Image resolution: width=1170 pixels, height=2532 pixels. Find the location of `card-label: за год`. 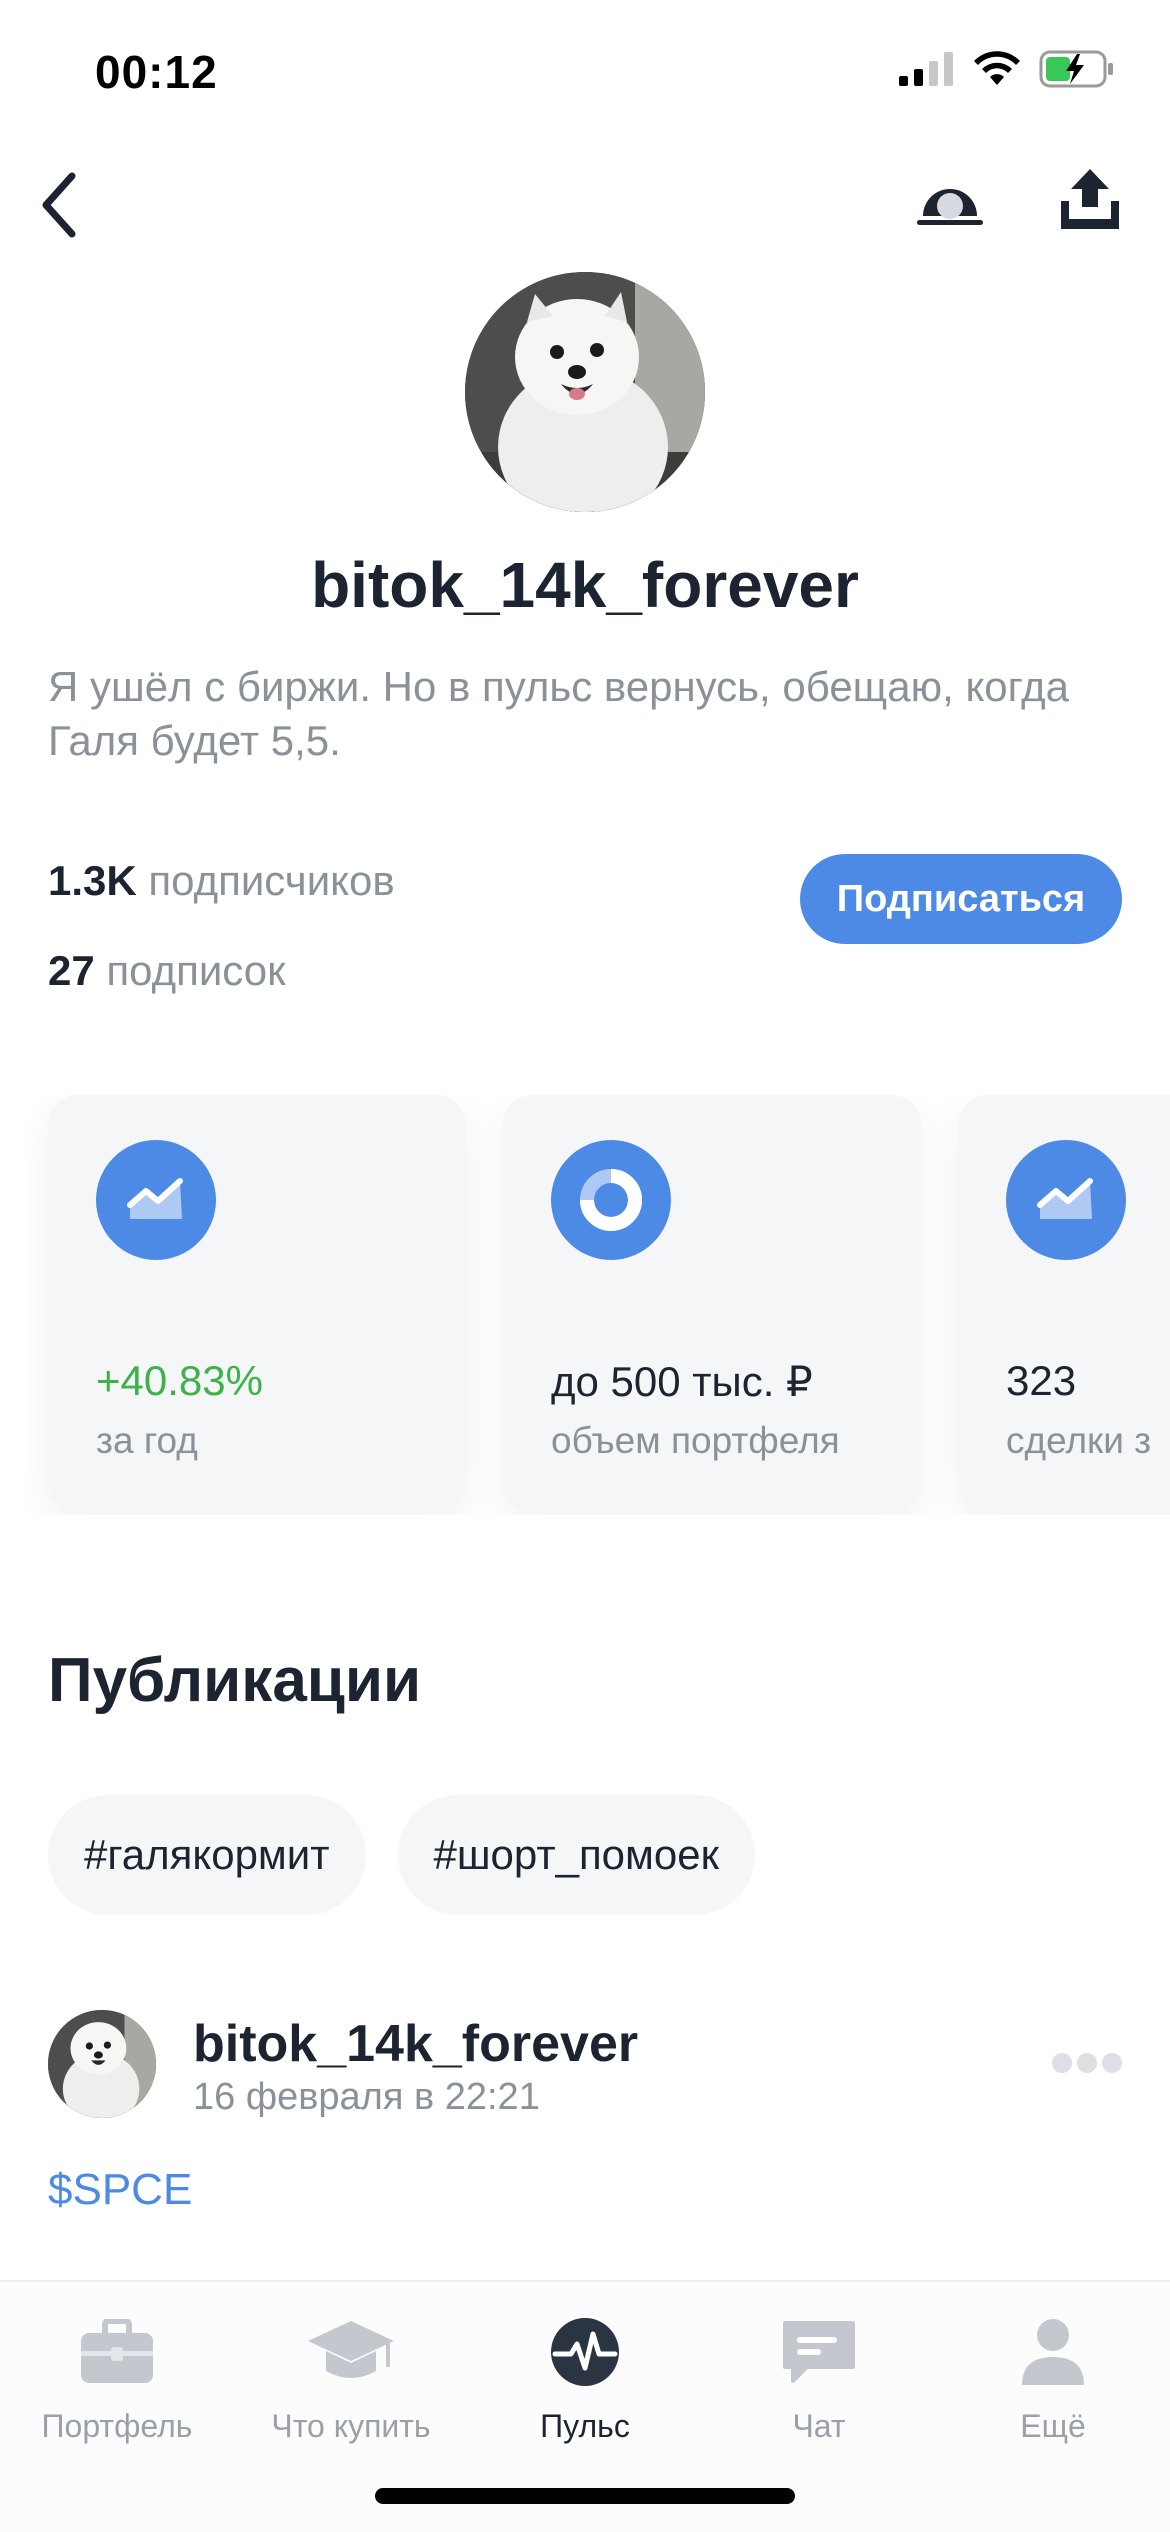

card-label: за год is located at coordinates (147, 1440).